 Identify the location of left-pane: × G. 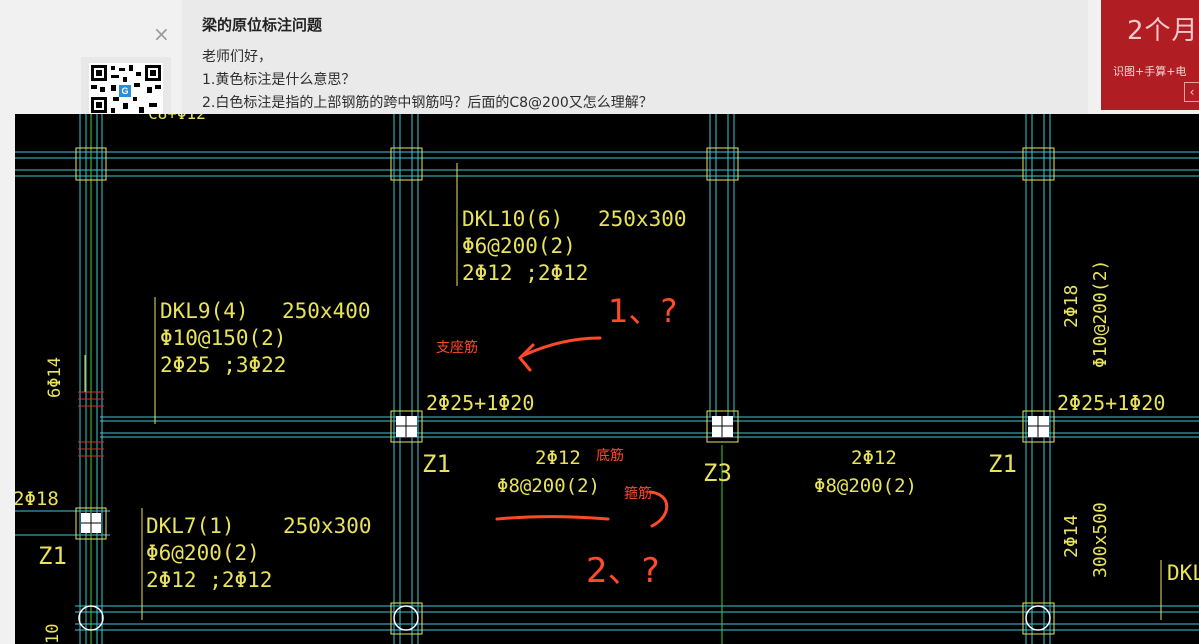
(91, 57).